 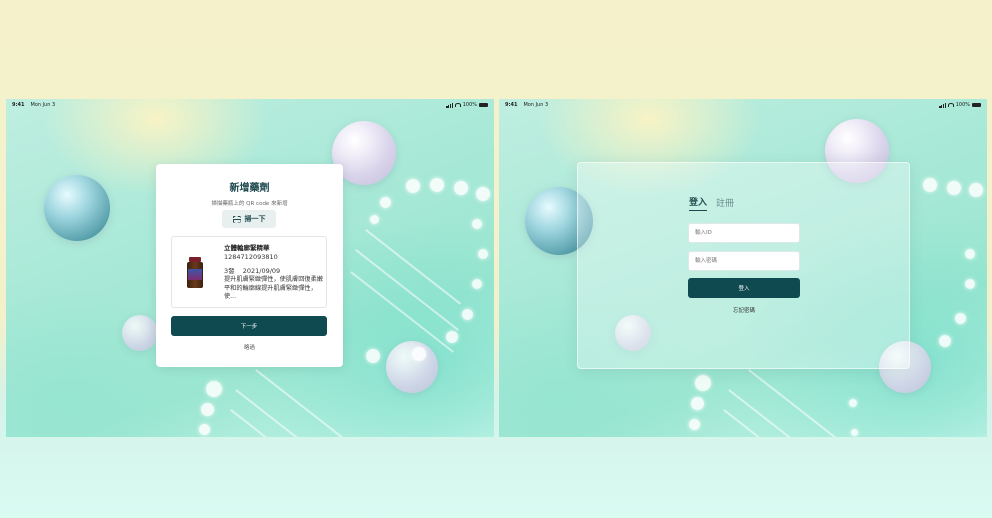 I want to click on skip-link: 略過, so click(x=249, y=347).